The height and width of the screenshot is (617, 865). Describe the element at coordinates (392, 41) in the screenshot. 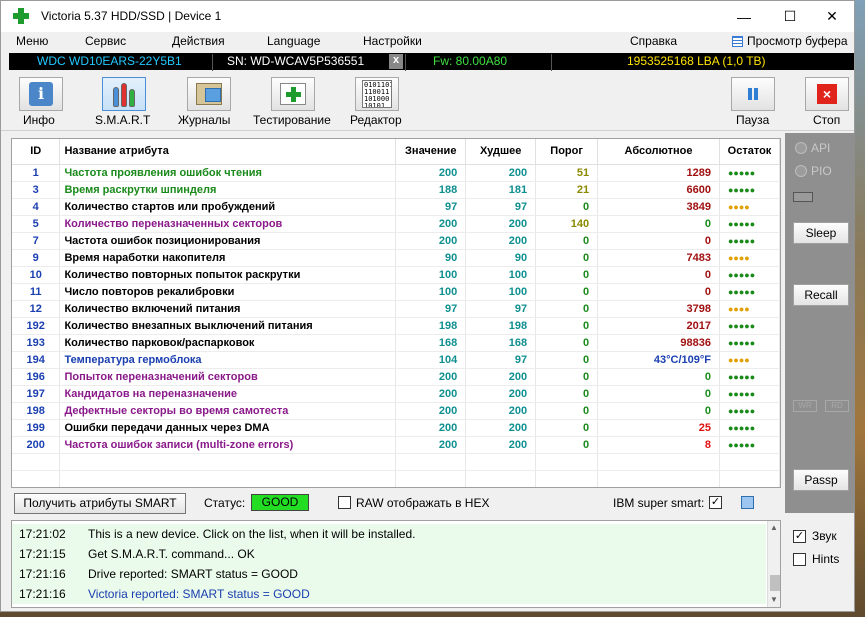

I see `menu-item-settings: Настройки` at that location.